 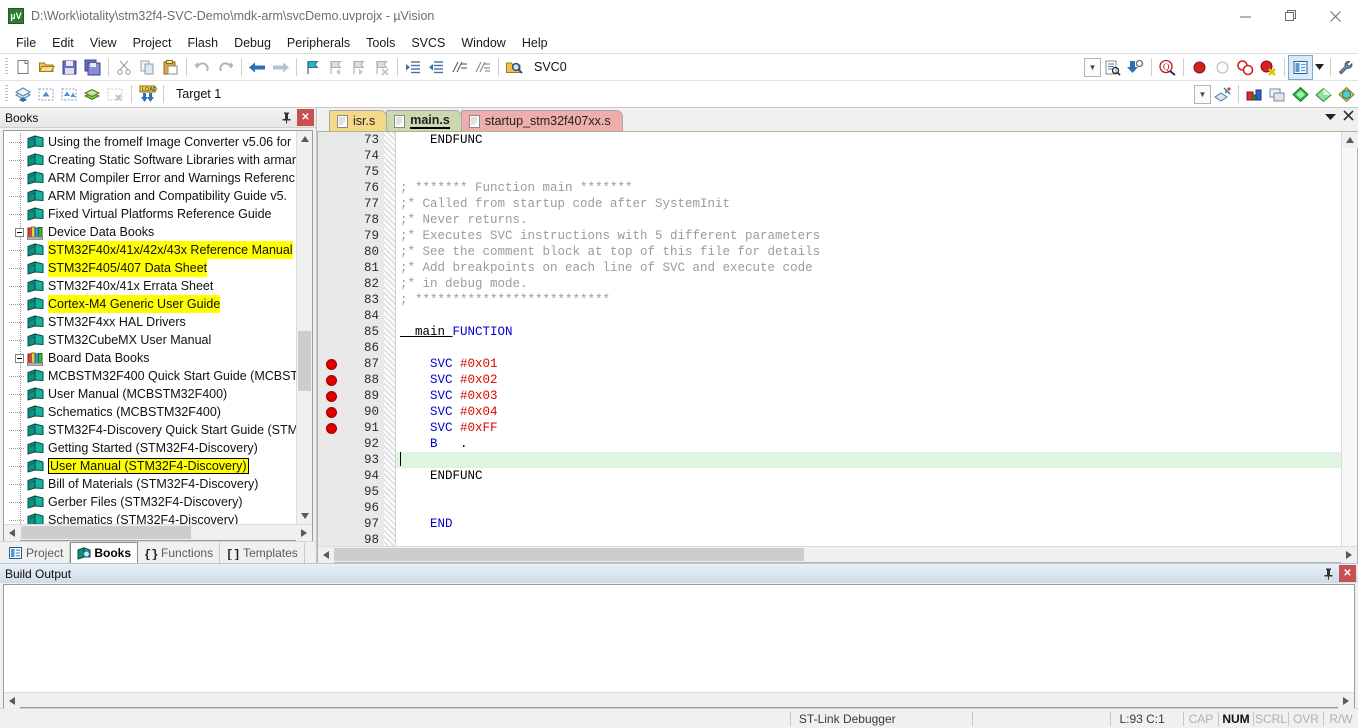 What do you see at coordinates (1202, 94) in the screenshot?
I see `target-dropdown-button: ▼` at bounding box center [1202, 94].